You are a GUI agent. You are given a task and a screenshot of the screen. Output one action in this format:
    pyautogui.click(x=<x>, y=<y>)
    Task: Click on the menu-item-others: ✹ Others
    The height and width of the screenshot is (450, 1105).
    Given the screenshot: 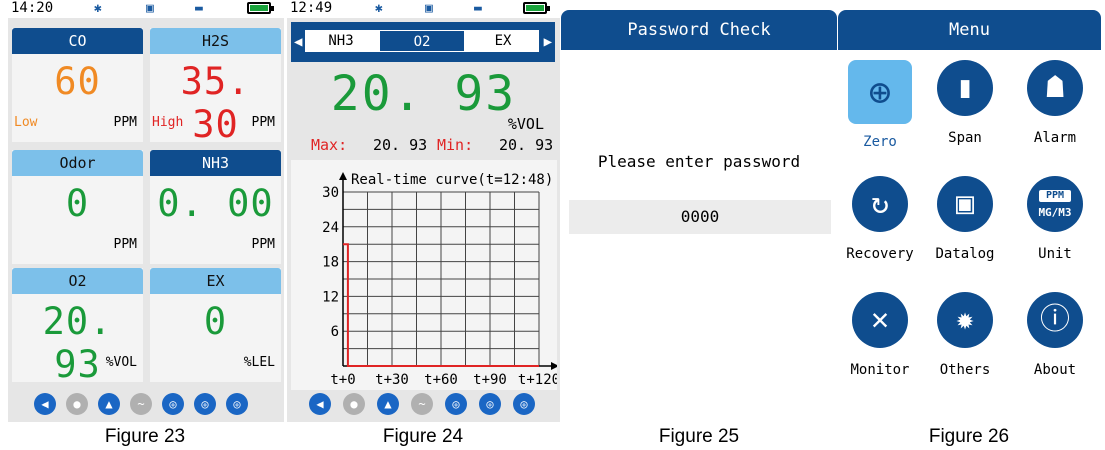 What is the action you would take?
    pyautogui.click(x=965, y=335)
    